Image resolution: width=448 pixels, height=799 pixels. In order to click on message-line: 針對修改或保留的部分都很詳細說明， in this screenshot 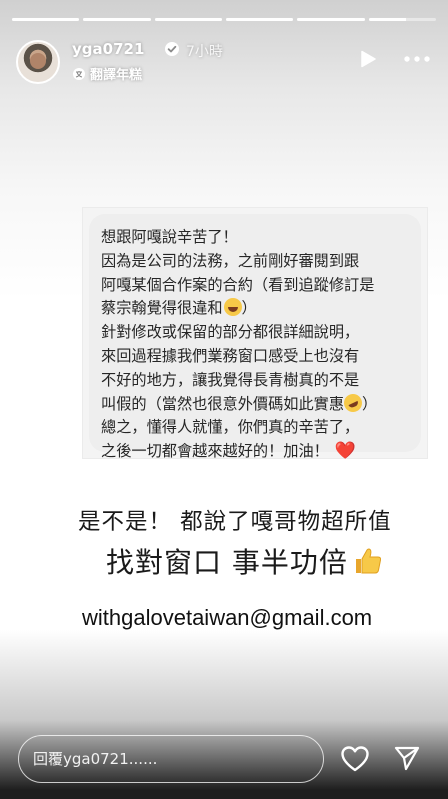, I will do `click(230, 332)`.